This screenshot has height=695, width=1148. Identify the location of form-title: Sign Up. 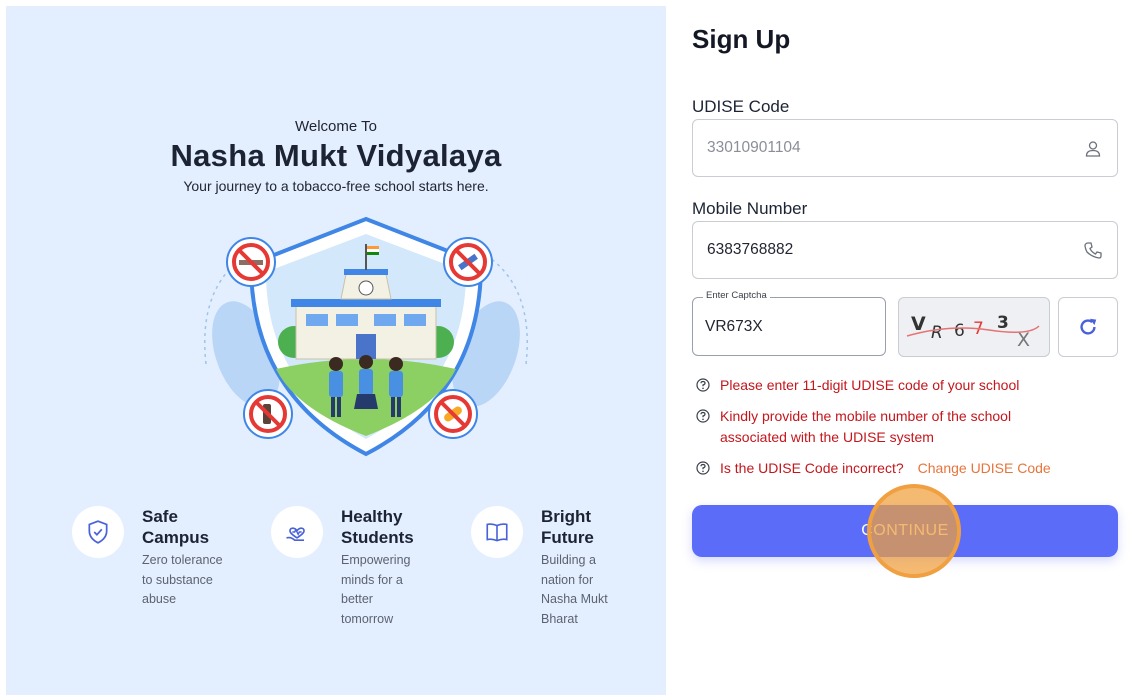
(741, 39).